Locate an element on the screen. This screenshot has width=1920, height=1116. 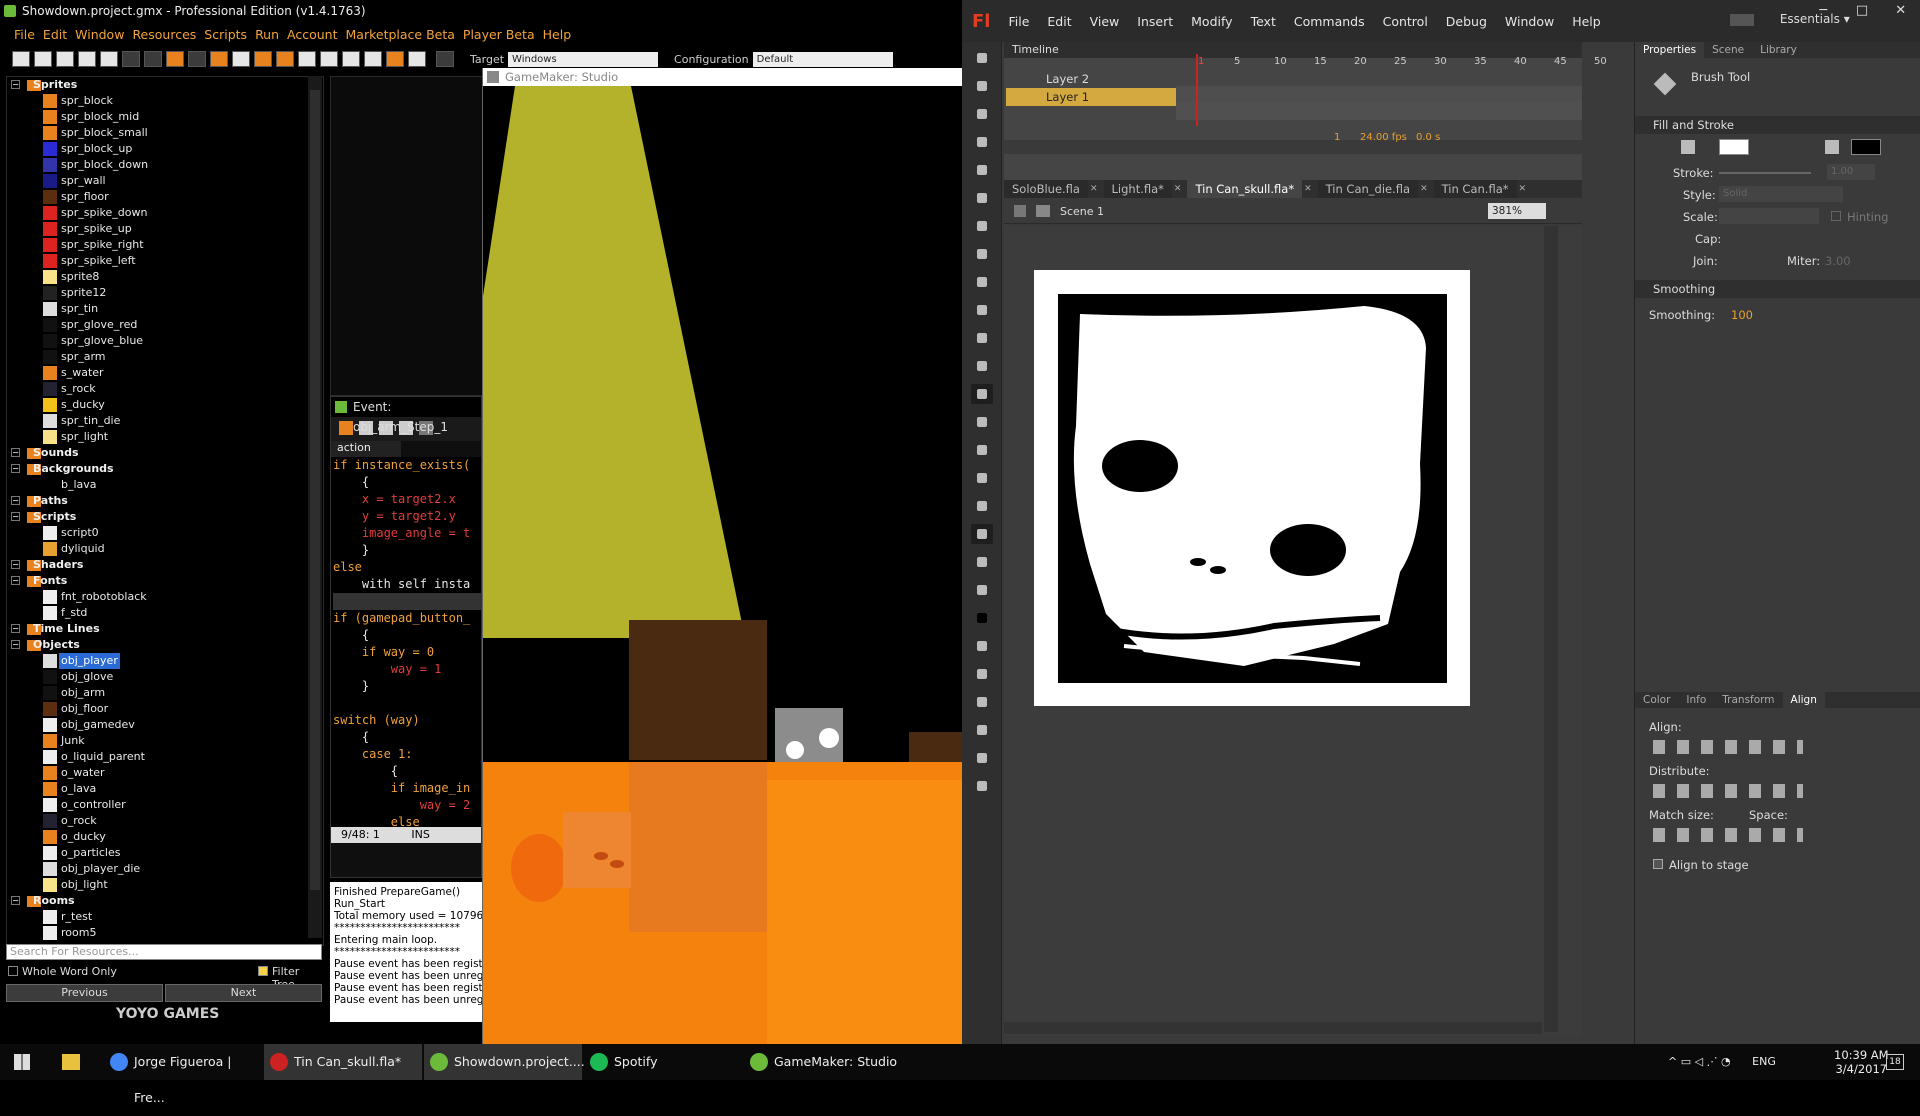
3d-rotation-icon is located at coordinates (982, 142).